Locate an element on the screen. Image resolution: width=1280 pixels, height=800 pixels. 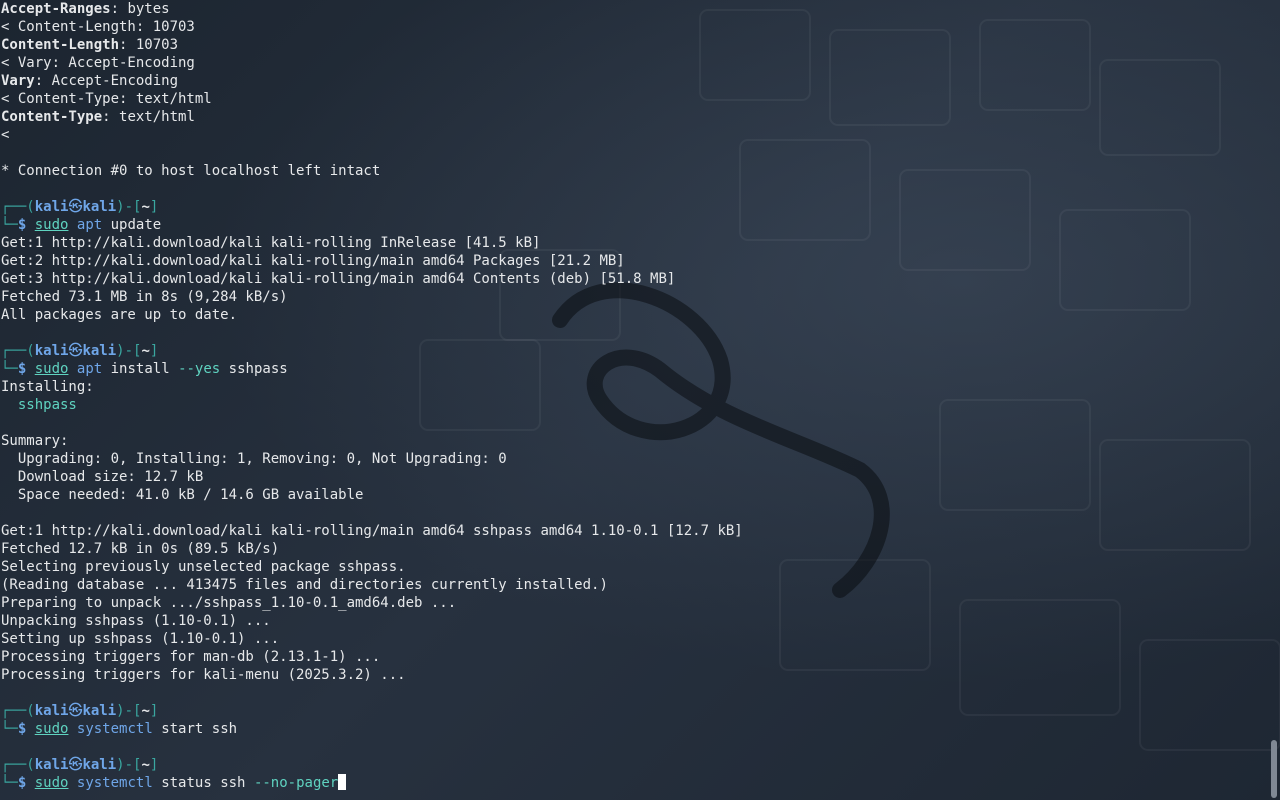
command-line: └─$ sudo apt install --yes sshpass is located at coordinates (631, 369).